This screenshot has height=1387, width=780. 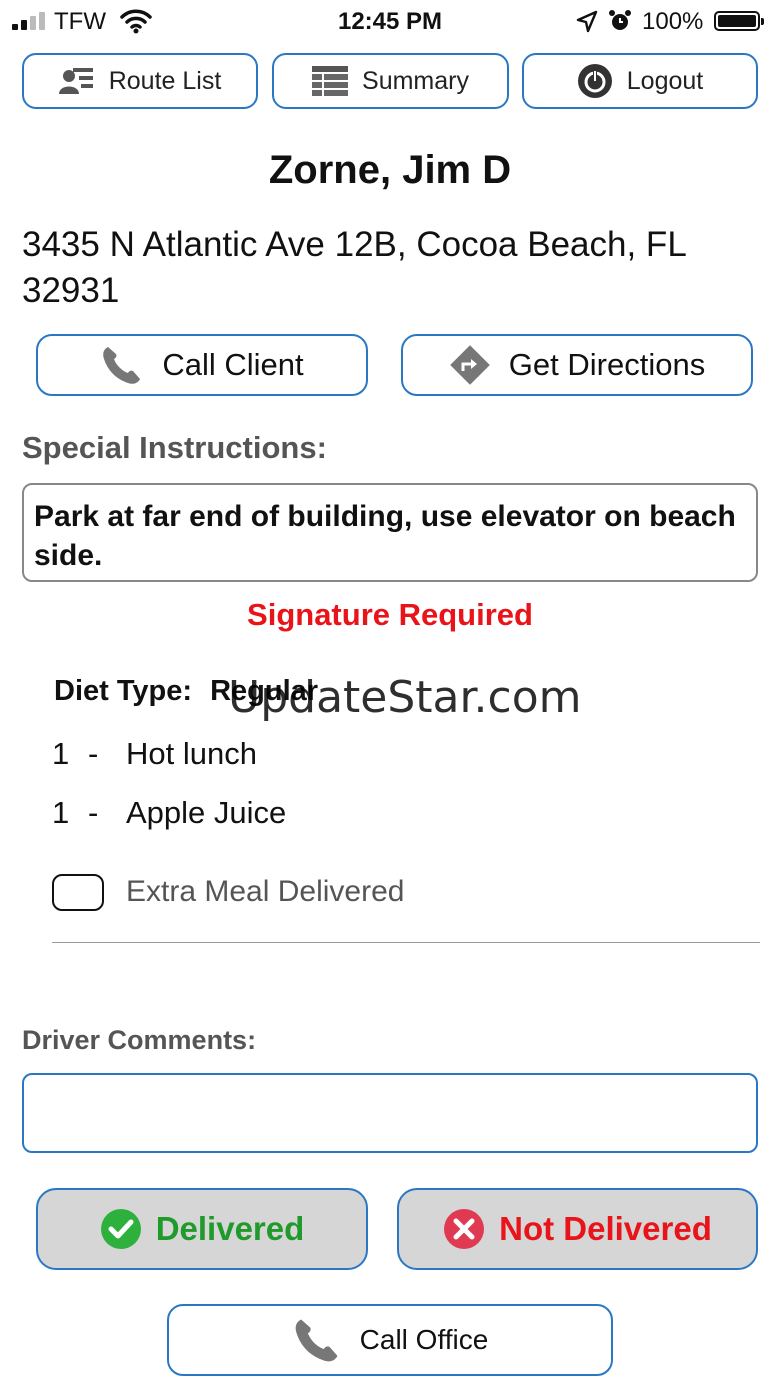 I want to click on divider, so click(x=406, y=942).